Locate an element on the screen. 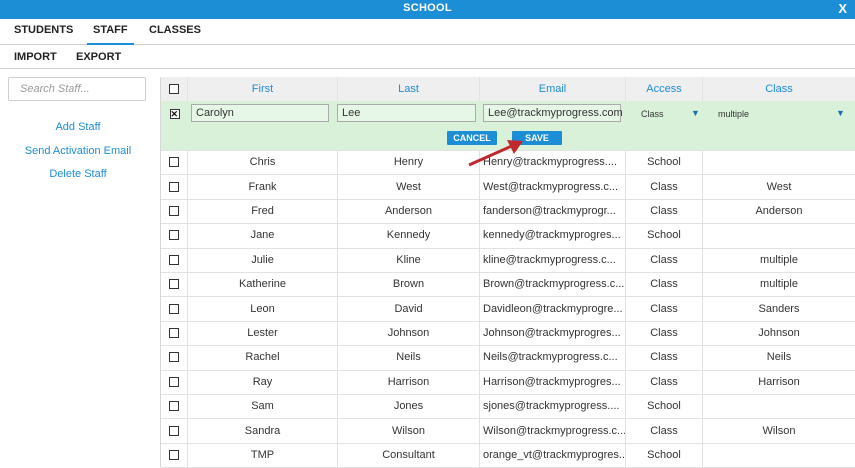  email-field: Lee@trackmyprogress.com is located at coordinates (553, 113).